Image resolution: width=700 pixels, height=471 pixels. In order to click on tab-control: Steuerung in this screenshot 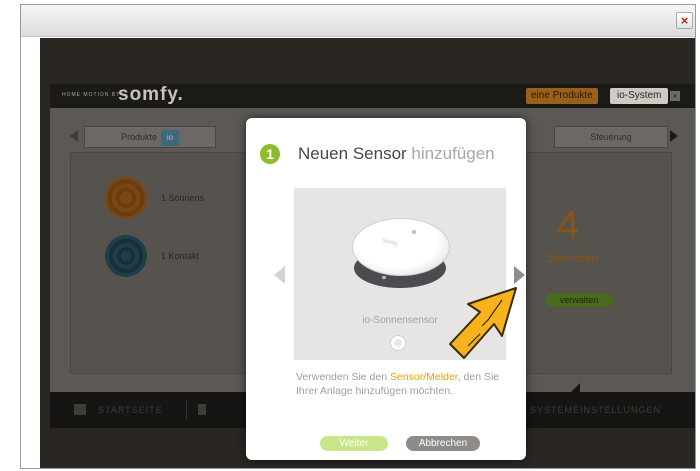, I will do `click(611, 137)`.